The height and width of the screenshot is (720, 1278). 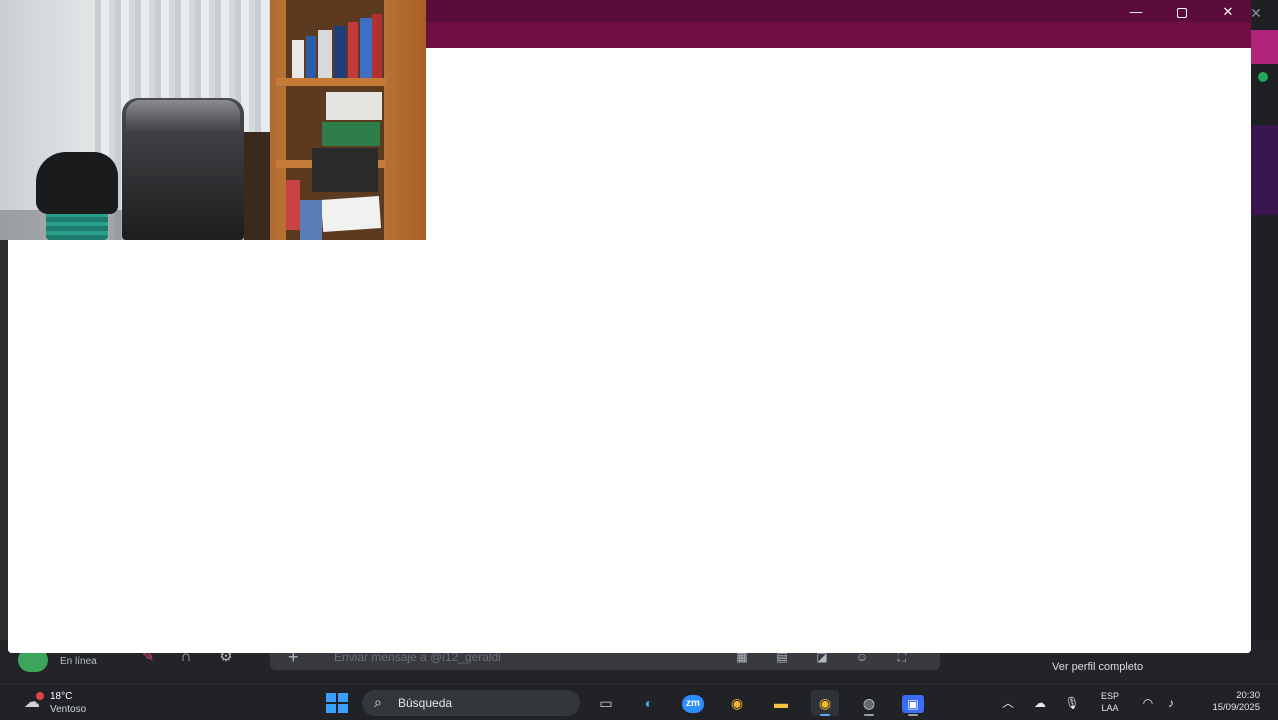 I want to click on screen-app-button: ▣, so click(x=913, y=703).